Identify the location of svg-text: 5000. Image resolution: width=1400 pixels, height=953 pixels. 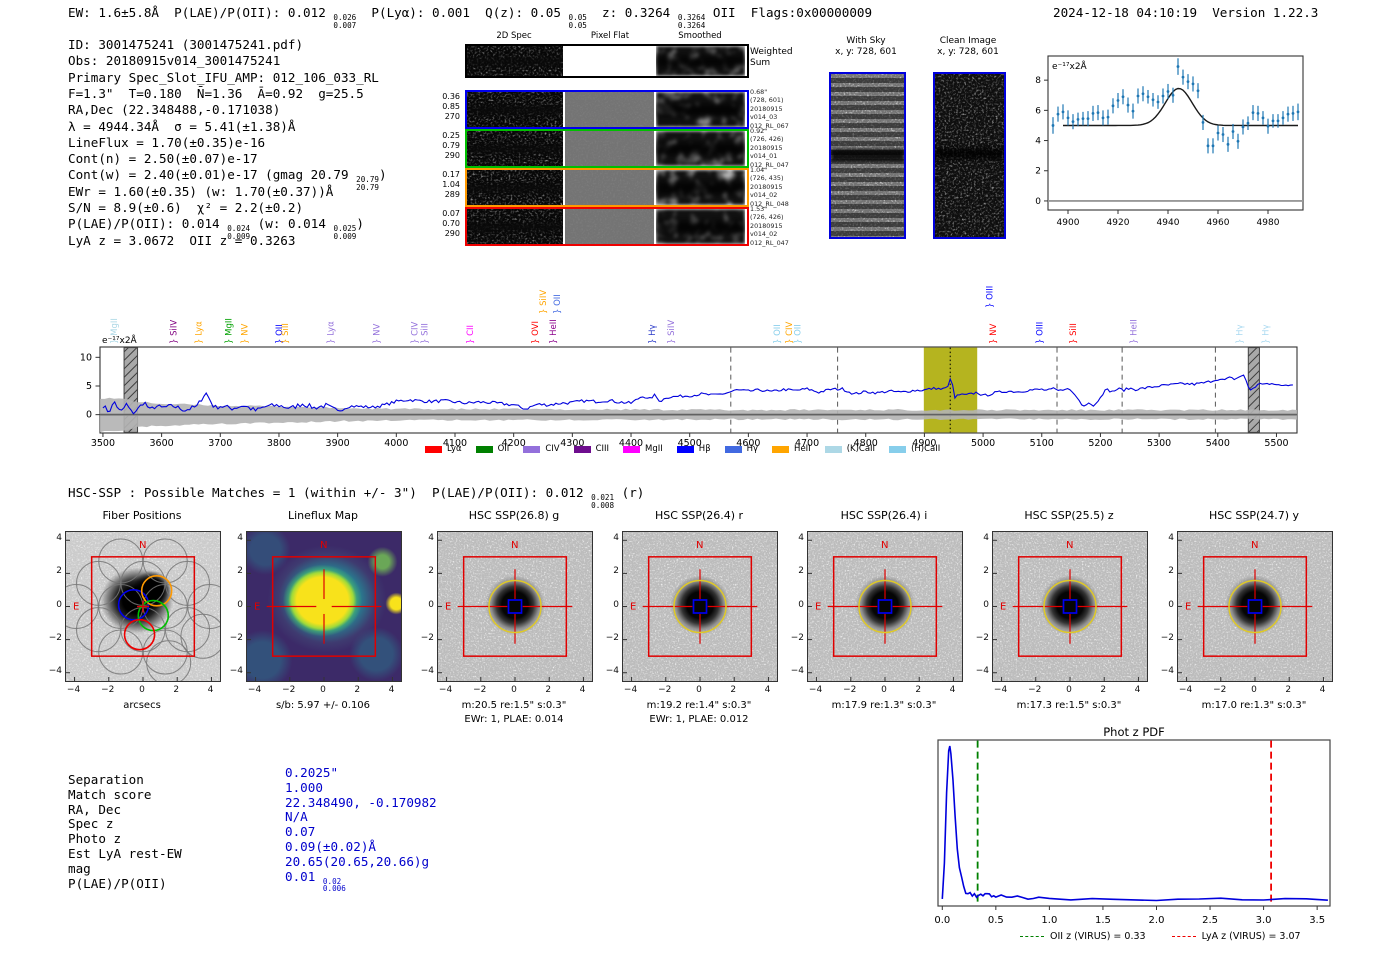
(983, 442).